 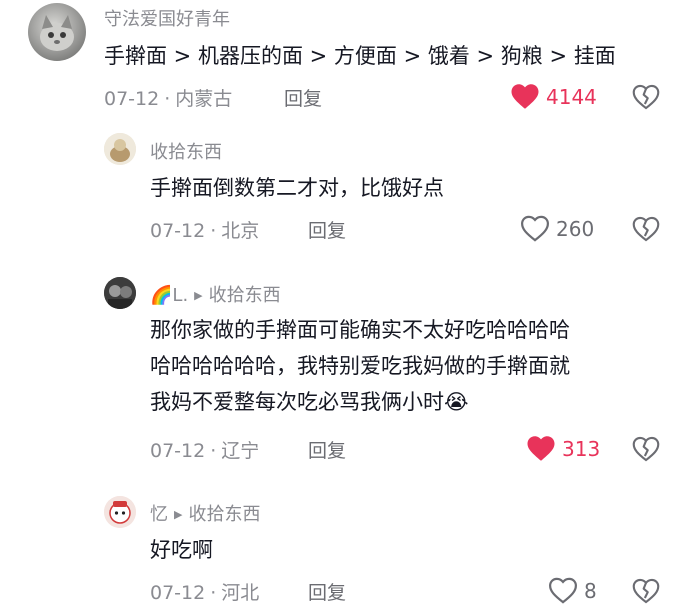 What do you see at coordinates (575, 228) in the screenshot?
I see `like-count: 260` at bounding box center [575, 228].